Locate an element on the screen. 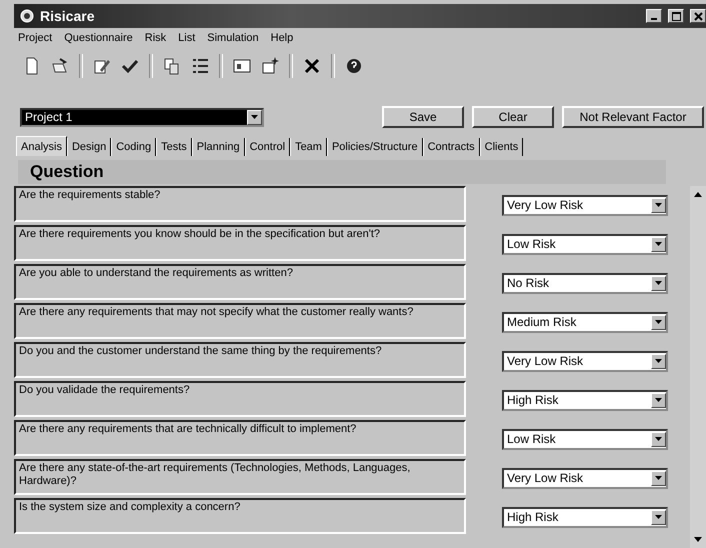  tab: Tests is located at coordinates (174, 147).